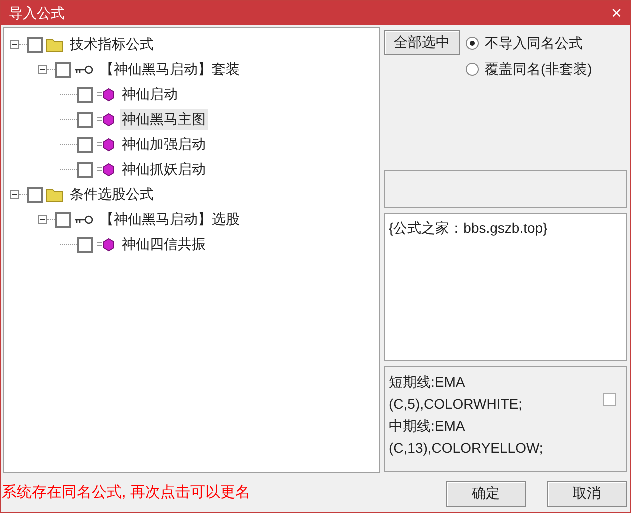 This screenshot has height=513, width=631. What do you see at coordinates (616, 13) in the screenshot?
I see `close-button: ×` at bounding box center [616, 13].